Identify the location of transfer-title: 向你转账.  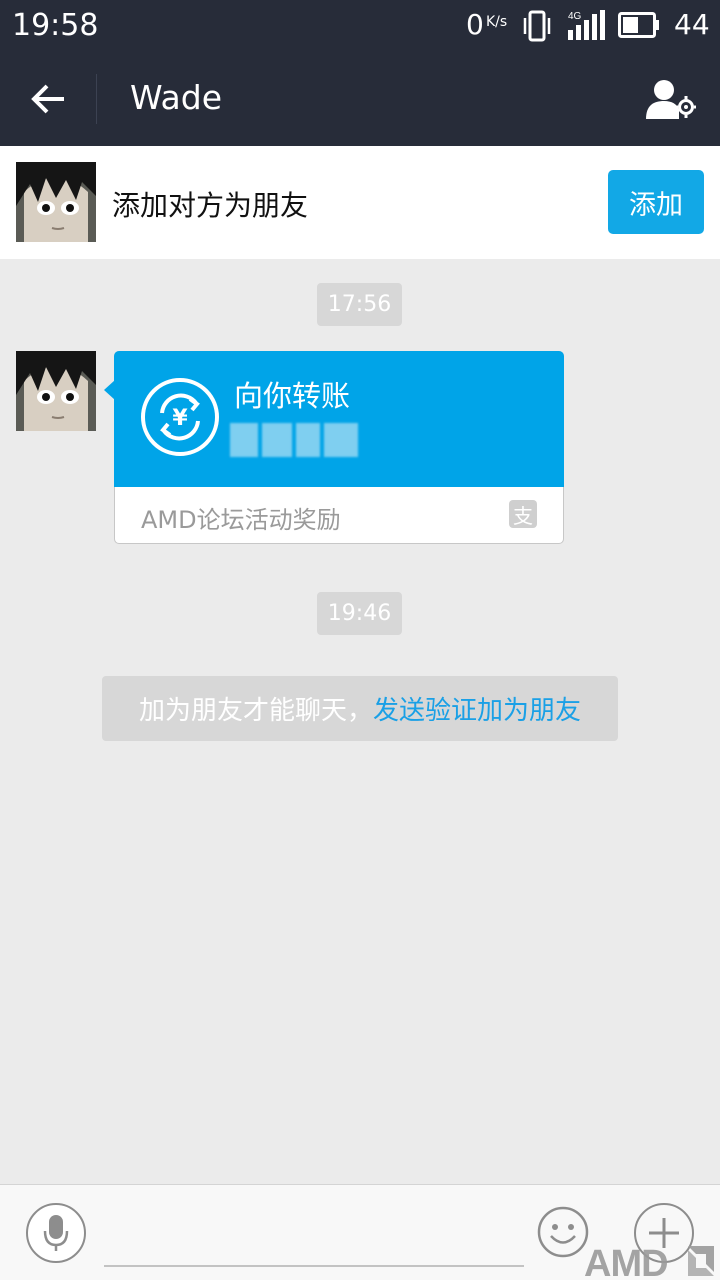
(292, 396).